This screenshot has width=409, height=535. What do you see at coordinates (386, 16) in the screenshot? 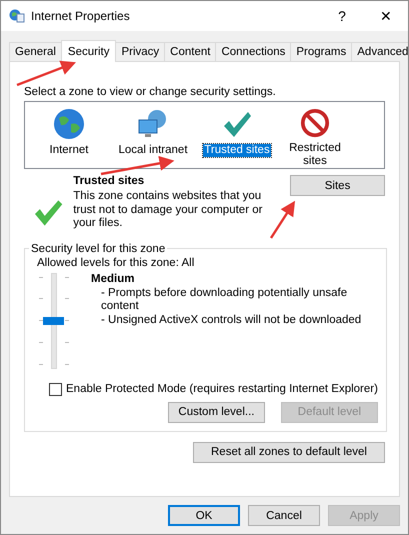
I see `close-button: ✕` at bounding box center [386, 16].